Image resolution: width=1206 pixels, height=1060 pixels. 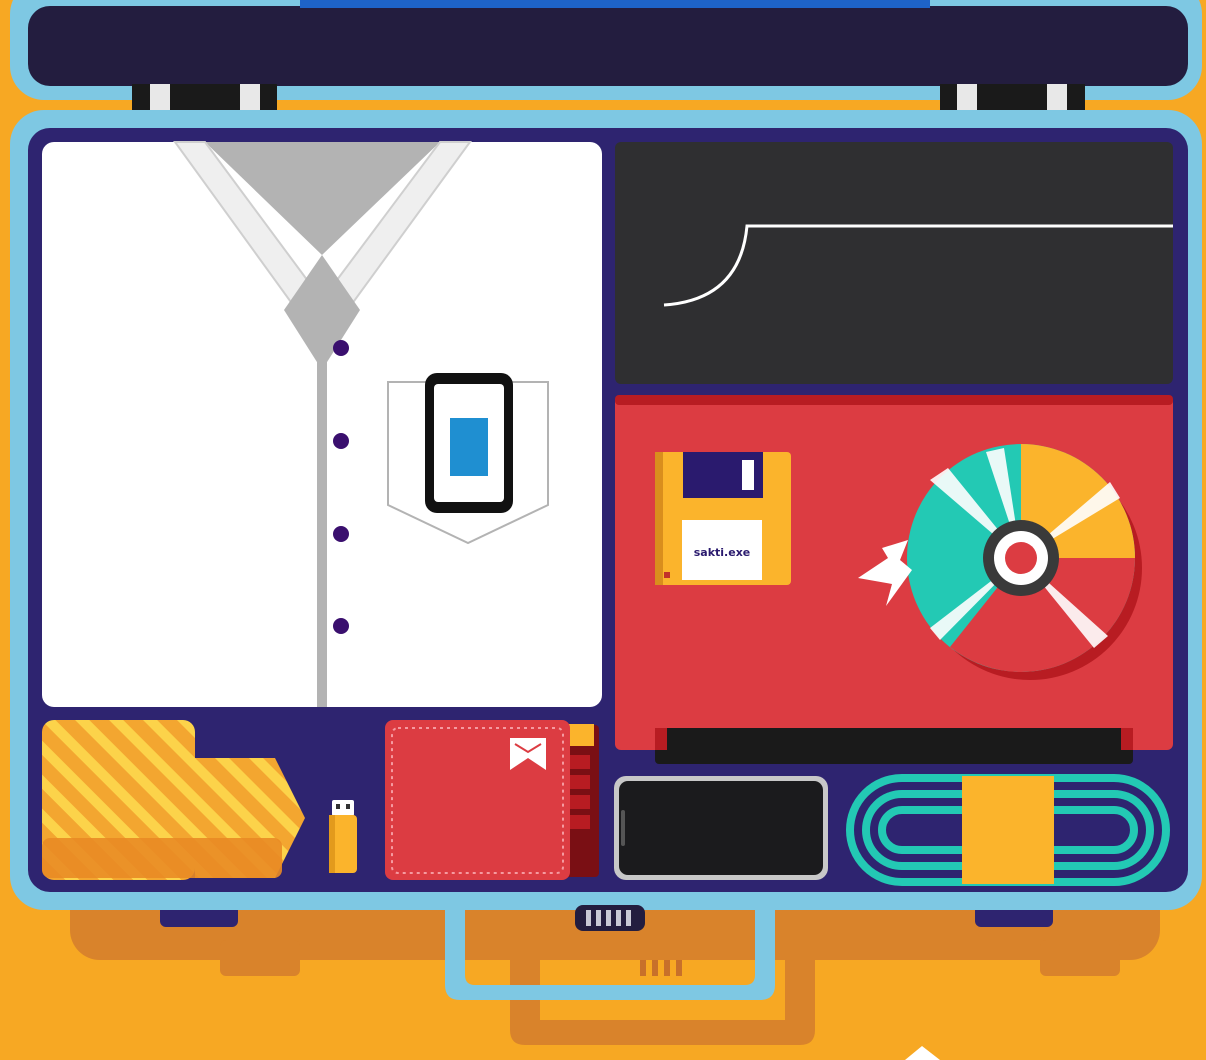 I want to click on laptop-screen, so click(x=894, y=263).